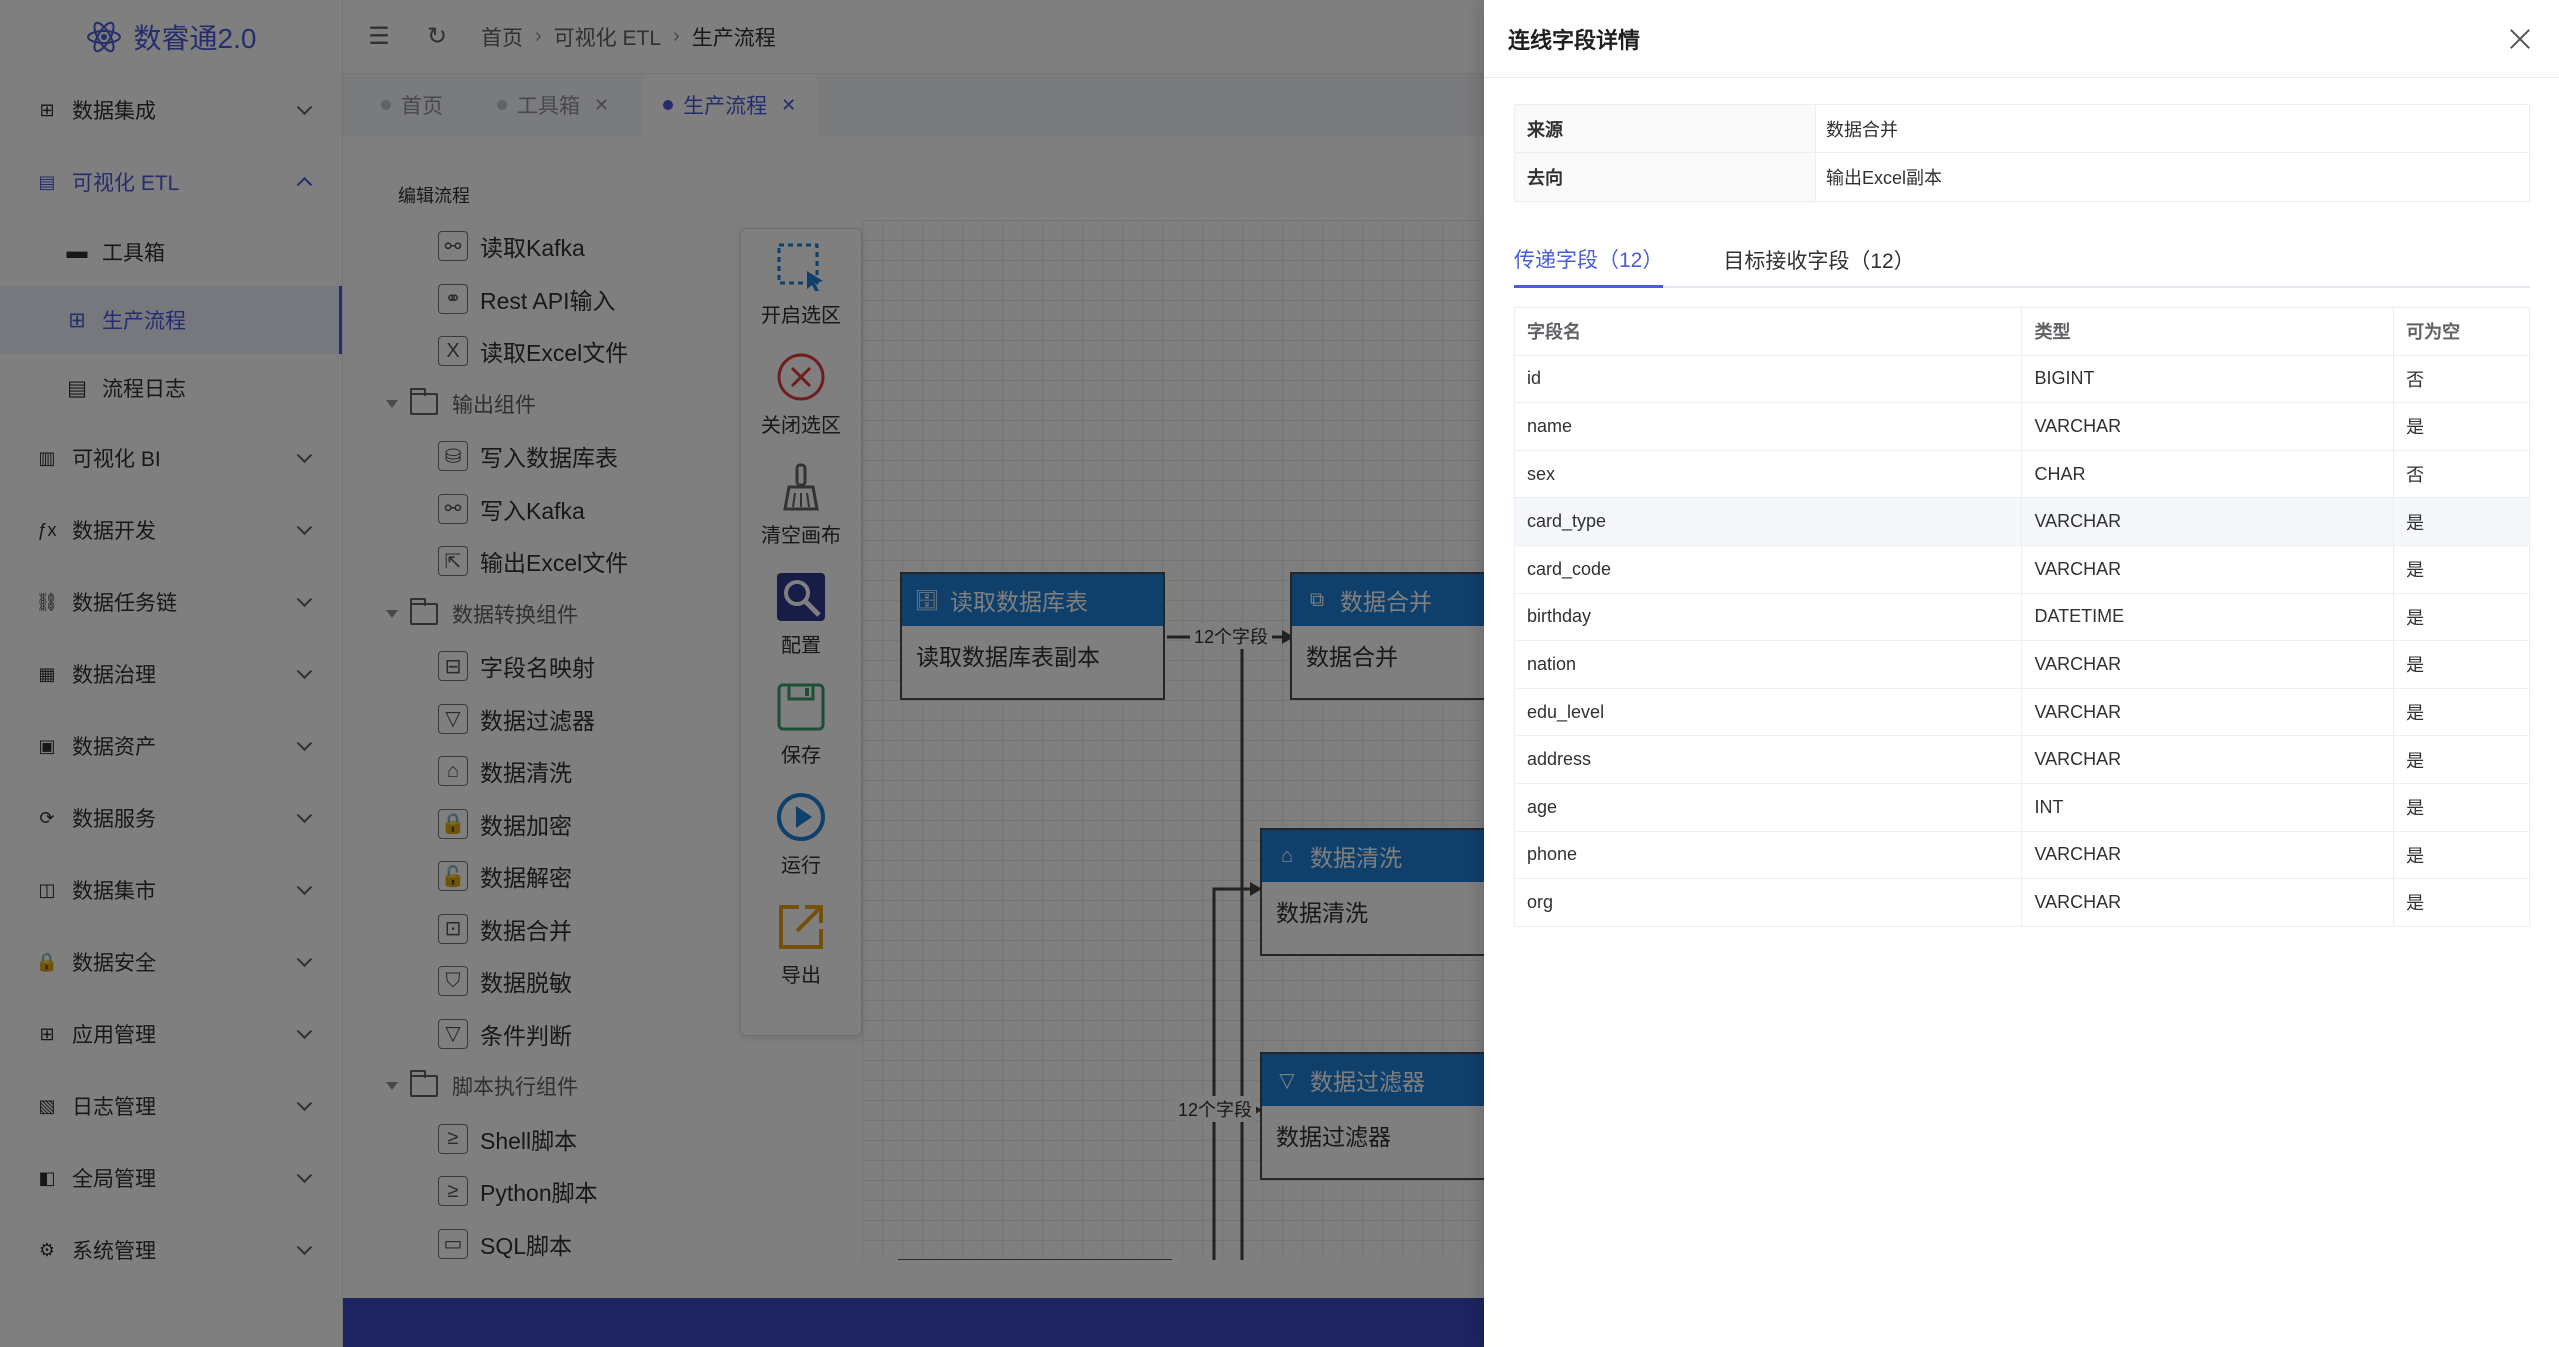  I want to click on field-name-cell: phone, so click(1768, 855).